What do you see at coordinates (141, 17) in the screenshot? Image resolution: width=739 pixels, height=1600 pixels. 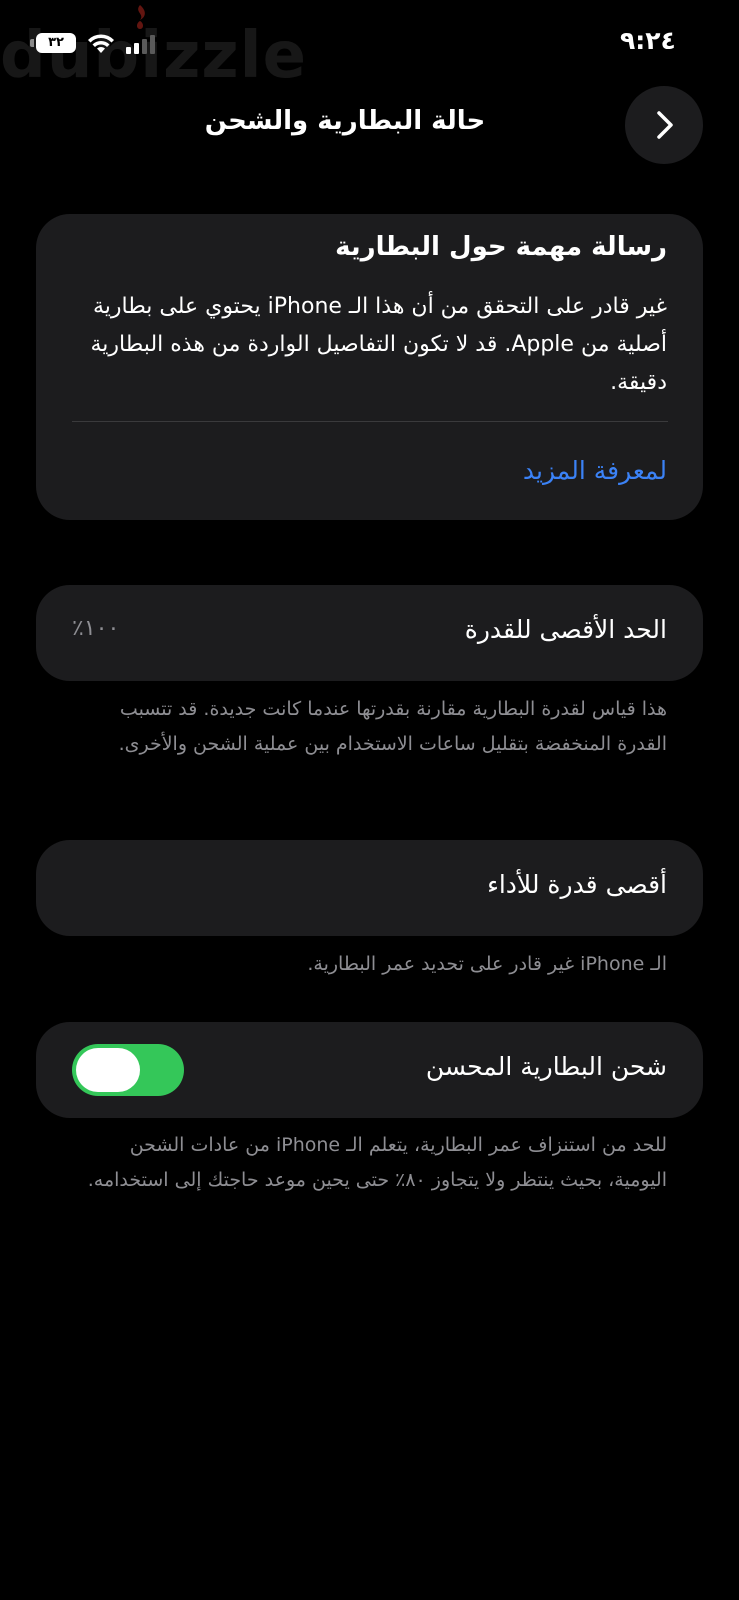 I see `watermark-flame-icon` at bounding box center [141, 17].